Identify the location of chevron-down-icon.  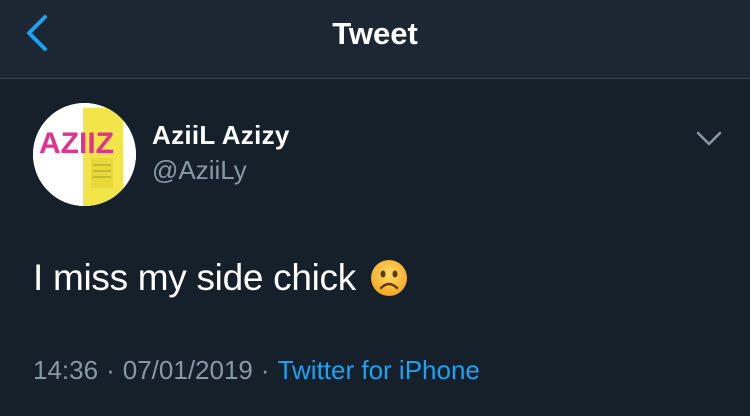
(709, 138).